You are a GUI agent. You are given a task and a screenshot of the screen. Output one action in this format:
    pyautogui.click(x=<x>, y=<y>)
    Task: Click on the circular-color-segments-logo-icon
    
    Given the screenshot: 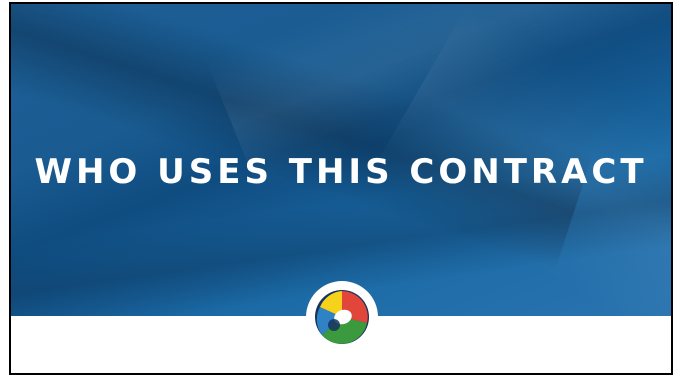 What is the action you would take?
    pyautogui.click(x=342, y=317)
    